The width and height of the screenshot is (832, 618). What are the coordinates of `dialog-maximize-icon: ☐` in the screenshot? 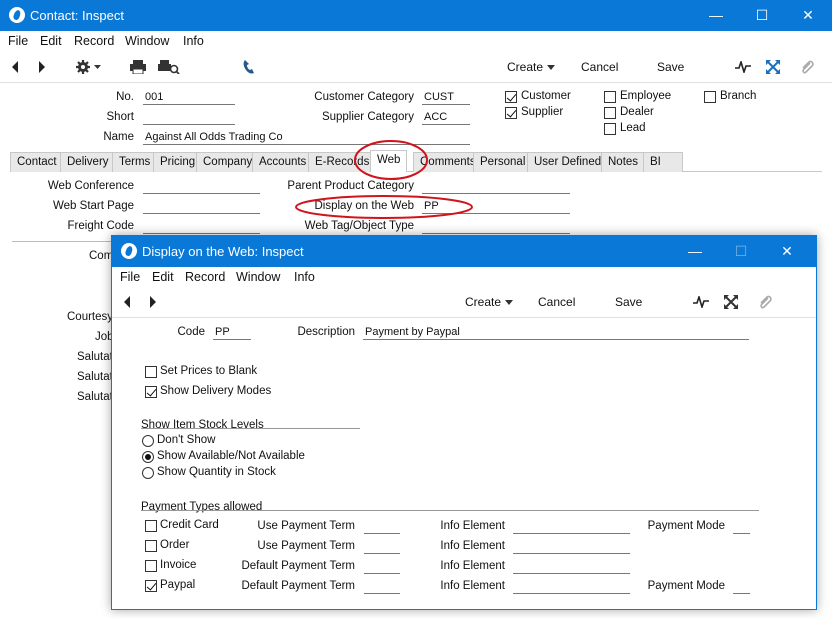 It's located at (741, 251).